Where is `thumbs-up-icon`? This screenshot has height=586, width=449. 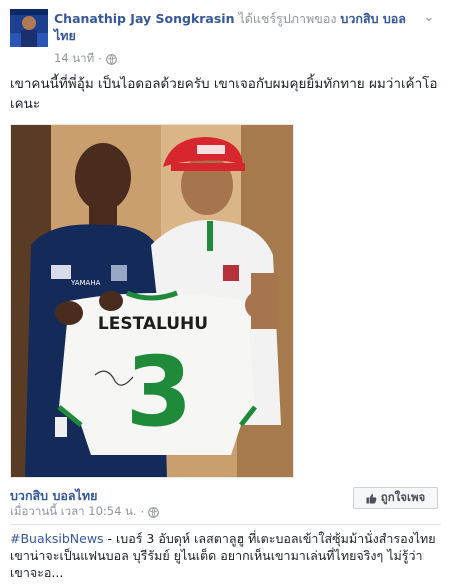
thumbs-up-icon is located at coordinates (371, 498).